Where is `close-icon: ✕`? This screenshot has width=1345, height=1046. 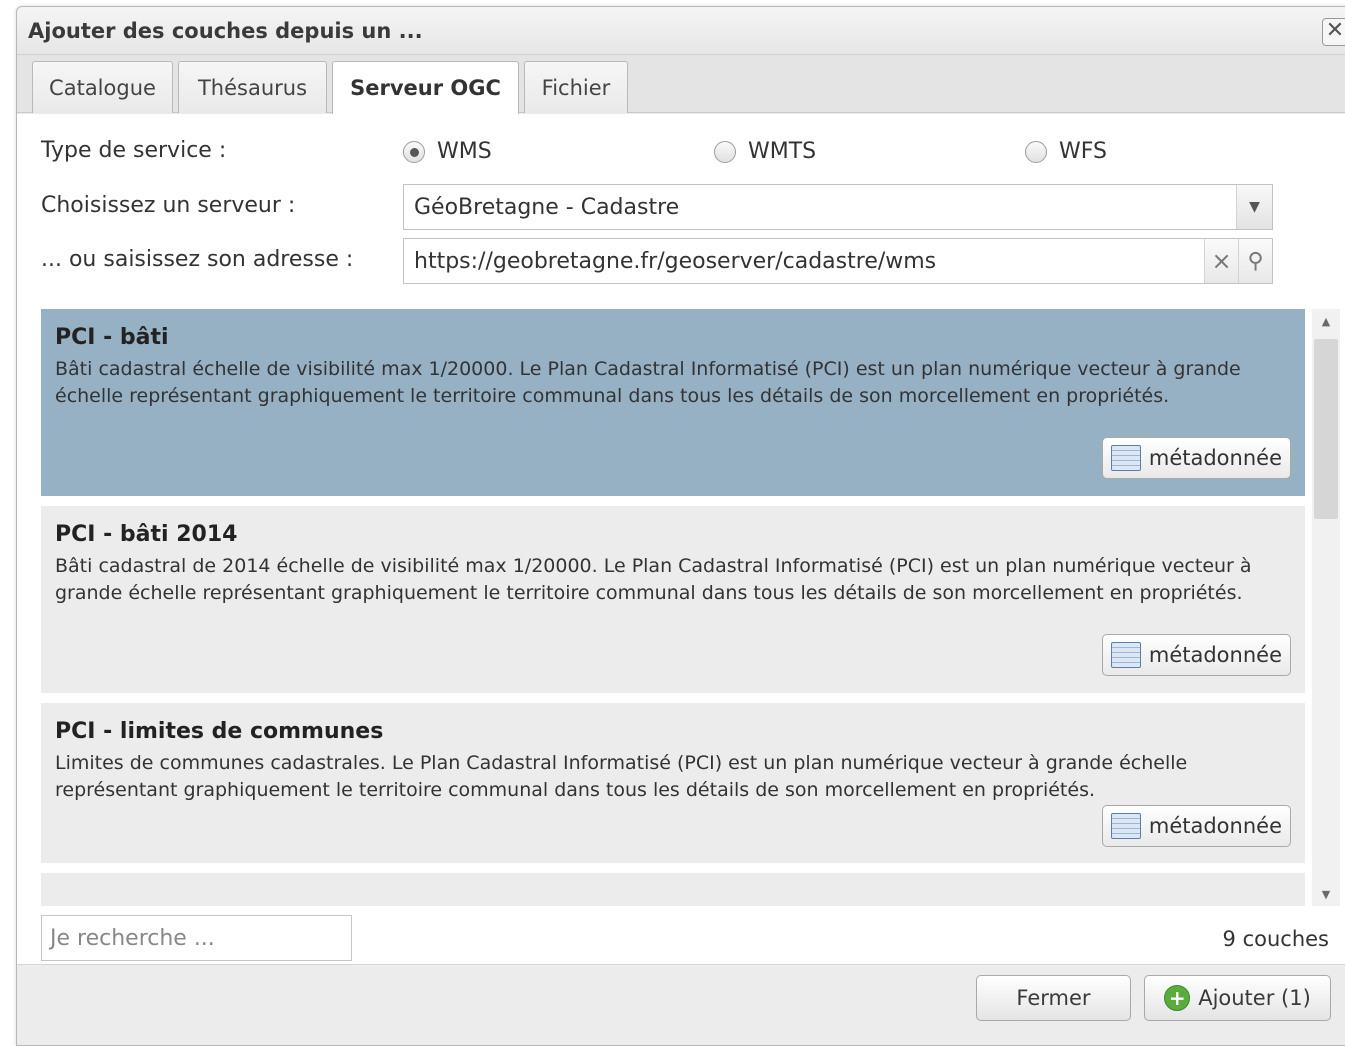
close-icon: ✕ is located at coordinates (1333, 32).